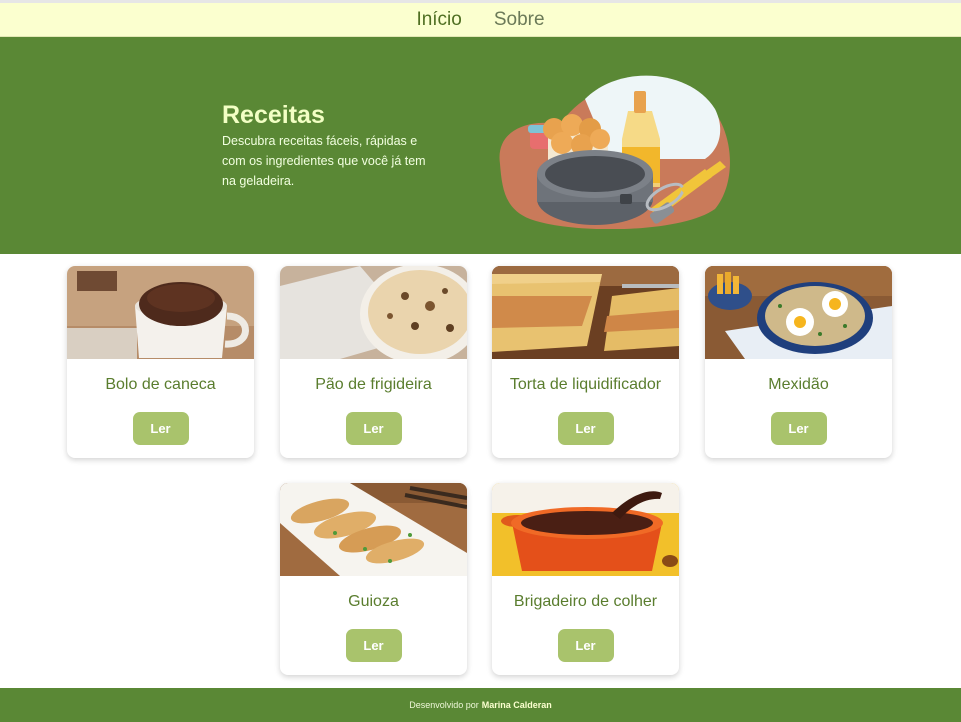  Describe the element at coordinates (480, 20) in the screenshot. I see `top-nav: Início Sobre` at that location.